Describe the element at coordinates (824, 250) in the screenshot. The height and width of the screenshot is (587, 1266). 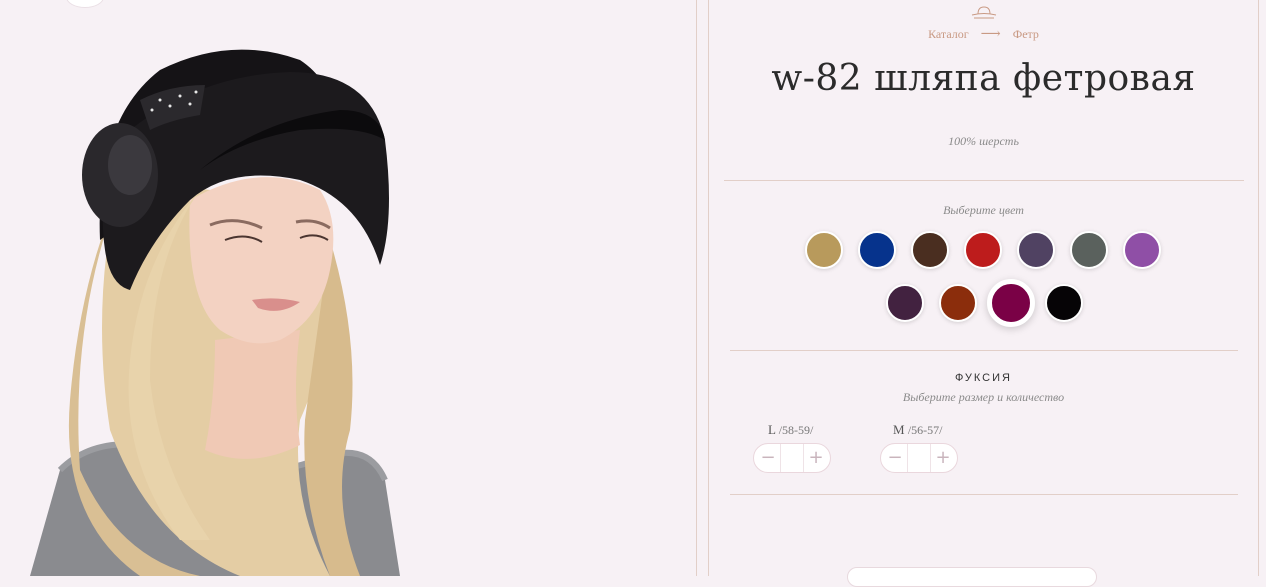
I see `color-swatch-beige` at that location.